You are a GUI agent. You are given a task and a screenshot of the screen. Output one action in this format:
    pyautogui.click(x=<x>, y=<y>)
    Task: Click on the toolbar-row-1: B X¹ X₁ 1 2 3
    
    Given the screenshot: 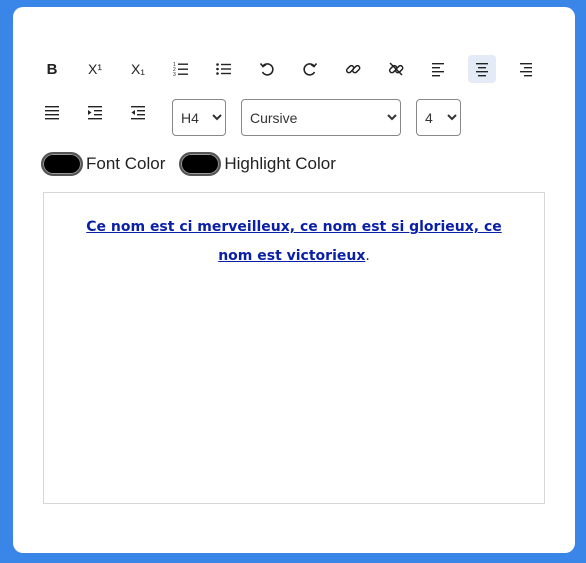 What is the action you would take?
    pyautogui.click(x=296, y=69)
    